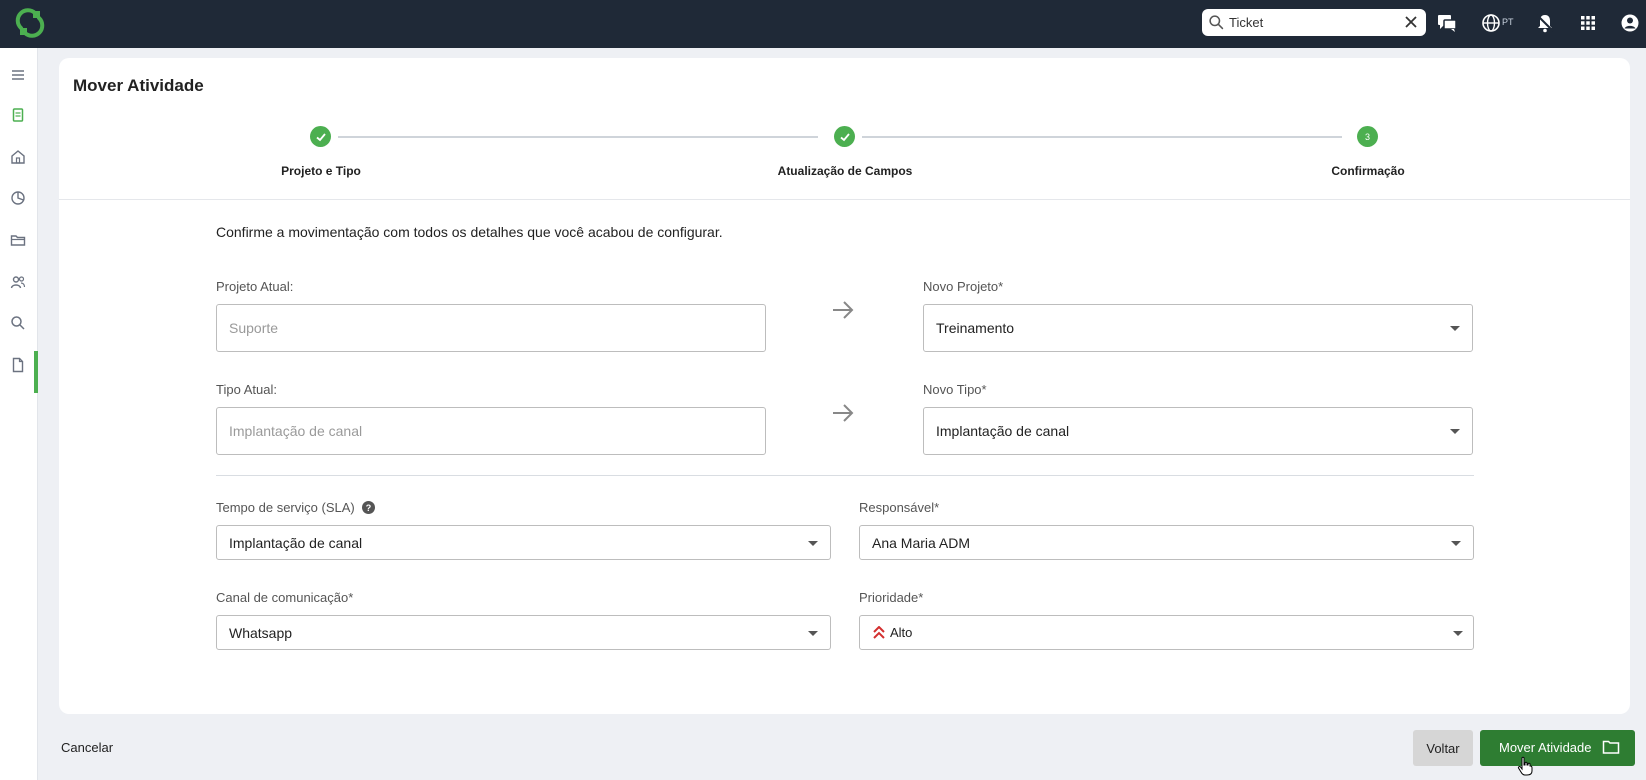 The width and height of the screenshot is (1646, 780). Describe the element at coordinates (823, 24) in the screenshot. I see `top-bar: PT` at that location.